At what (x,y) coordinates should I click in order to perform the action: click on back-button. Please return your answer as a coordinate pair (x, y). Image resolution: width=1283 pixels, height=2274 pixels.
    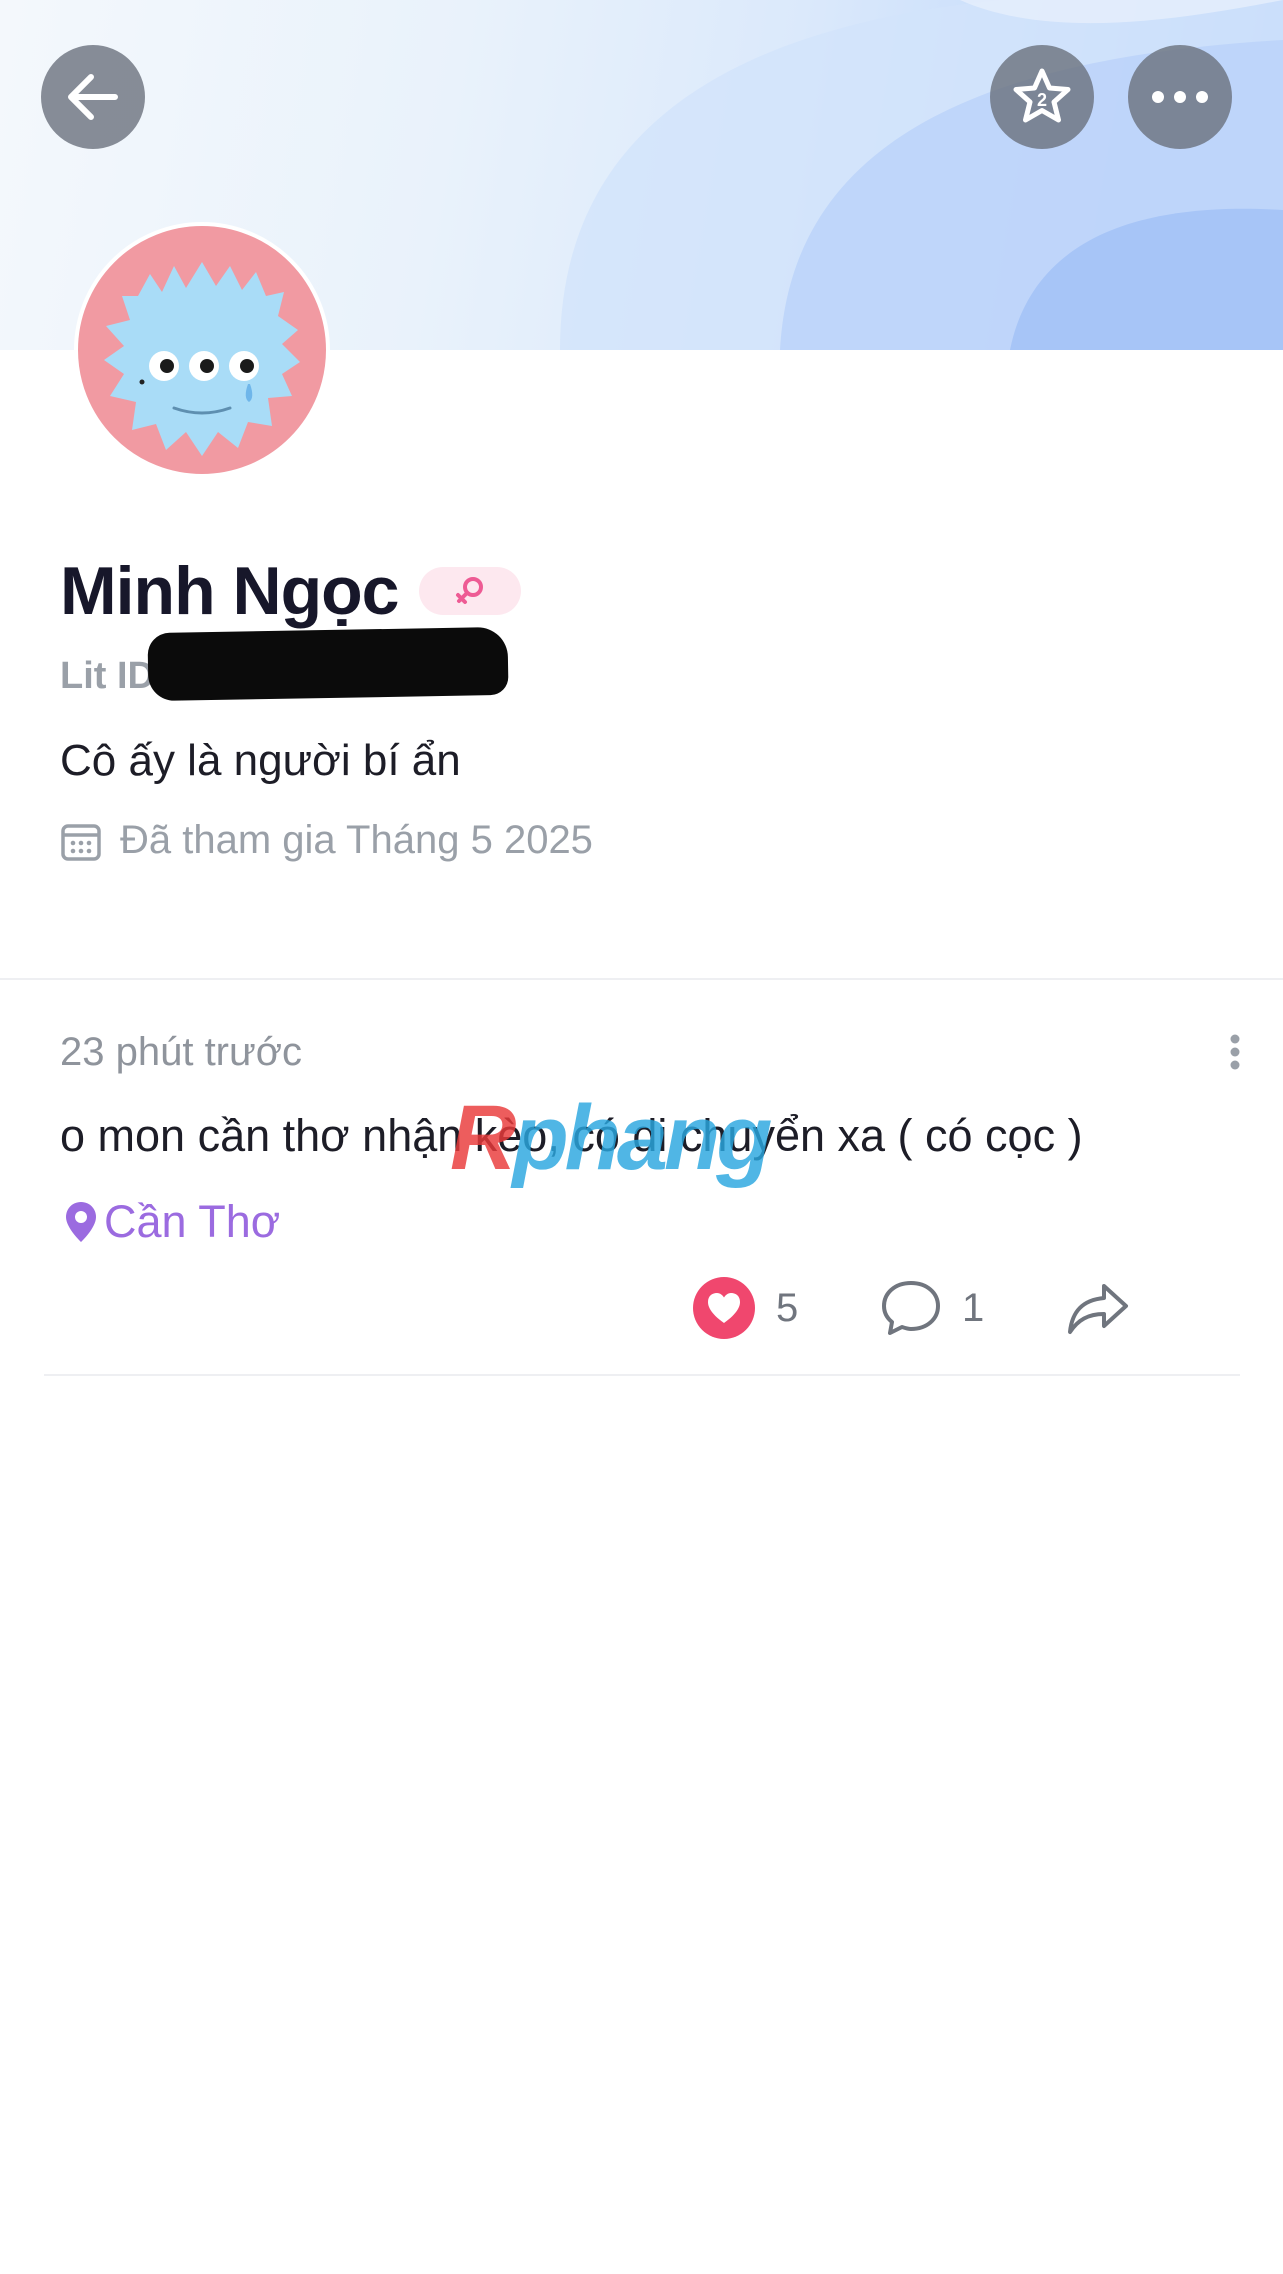
    Looking at the image, I should click on (93, 97).